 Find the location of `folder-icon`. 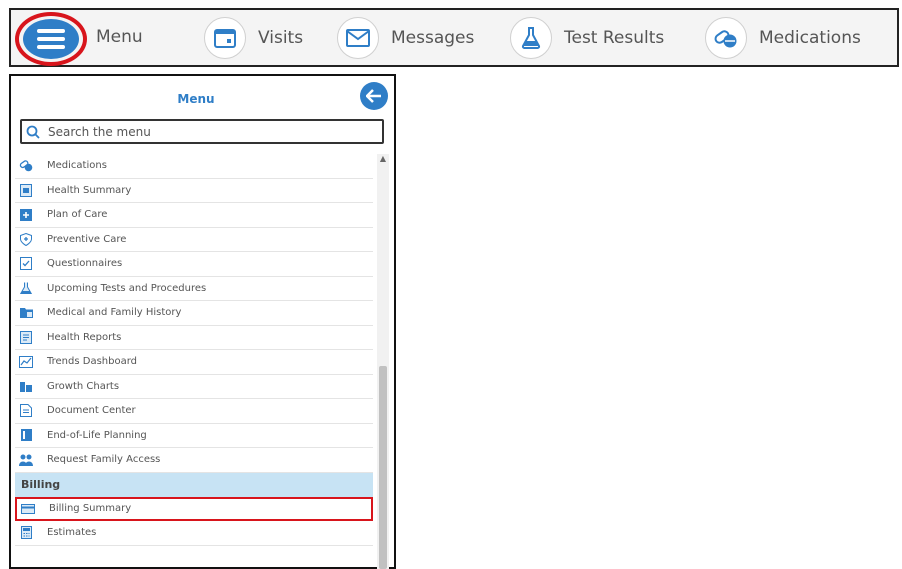

folder-icon is located at coordinates (26, 313).